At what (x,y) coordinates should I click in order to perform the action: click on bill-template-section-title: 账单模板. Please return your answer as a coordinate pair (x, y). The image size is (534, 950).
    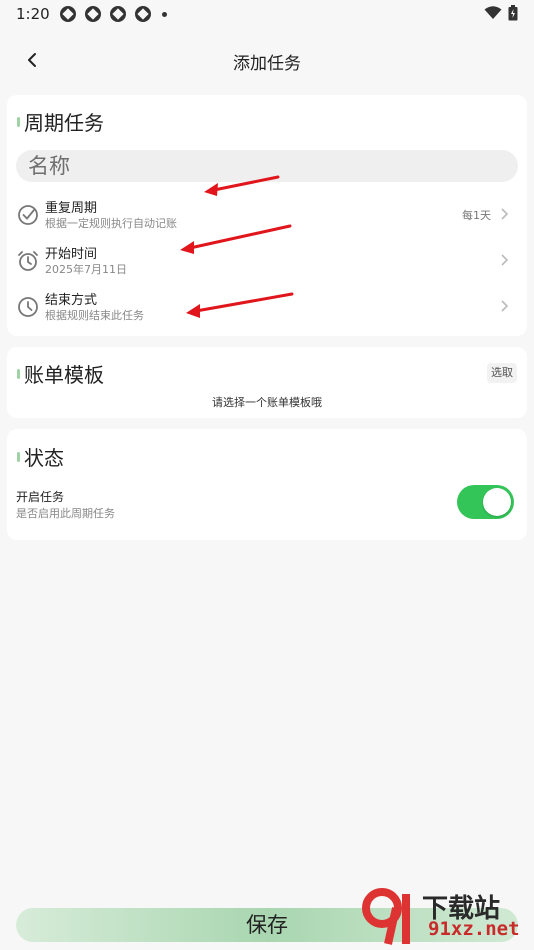
    Looking at the image, I should click on (60, 373).